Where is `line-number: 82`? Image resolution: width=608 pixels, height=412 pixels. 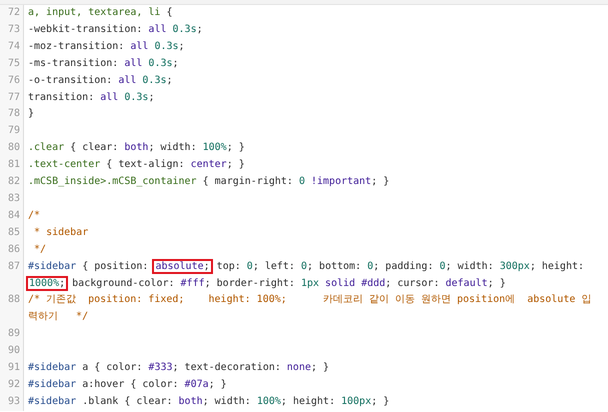 line-number: 82 is located at coordinates (12, 182).